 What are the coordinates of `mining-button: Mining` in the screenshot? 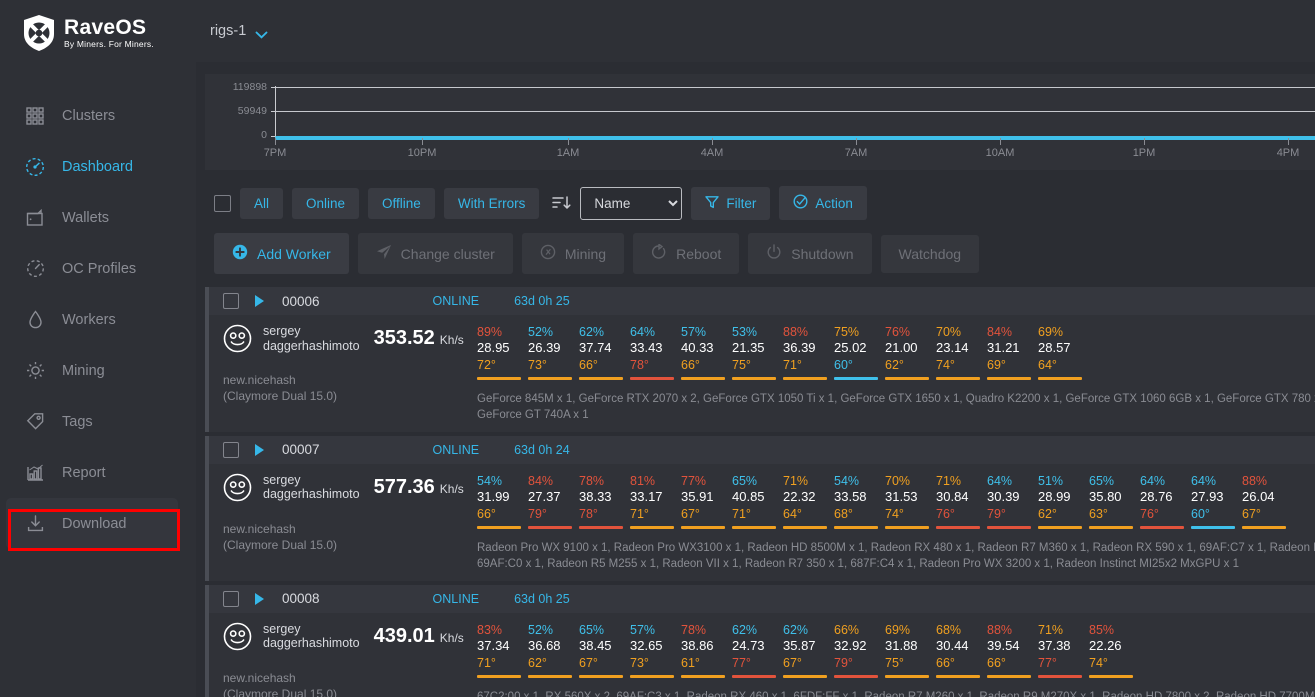 It's located at (573, 253).